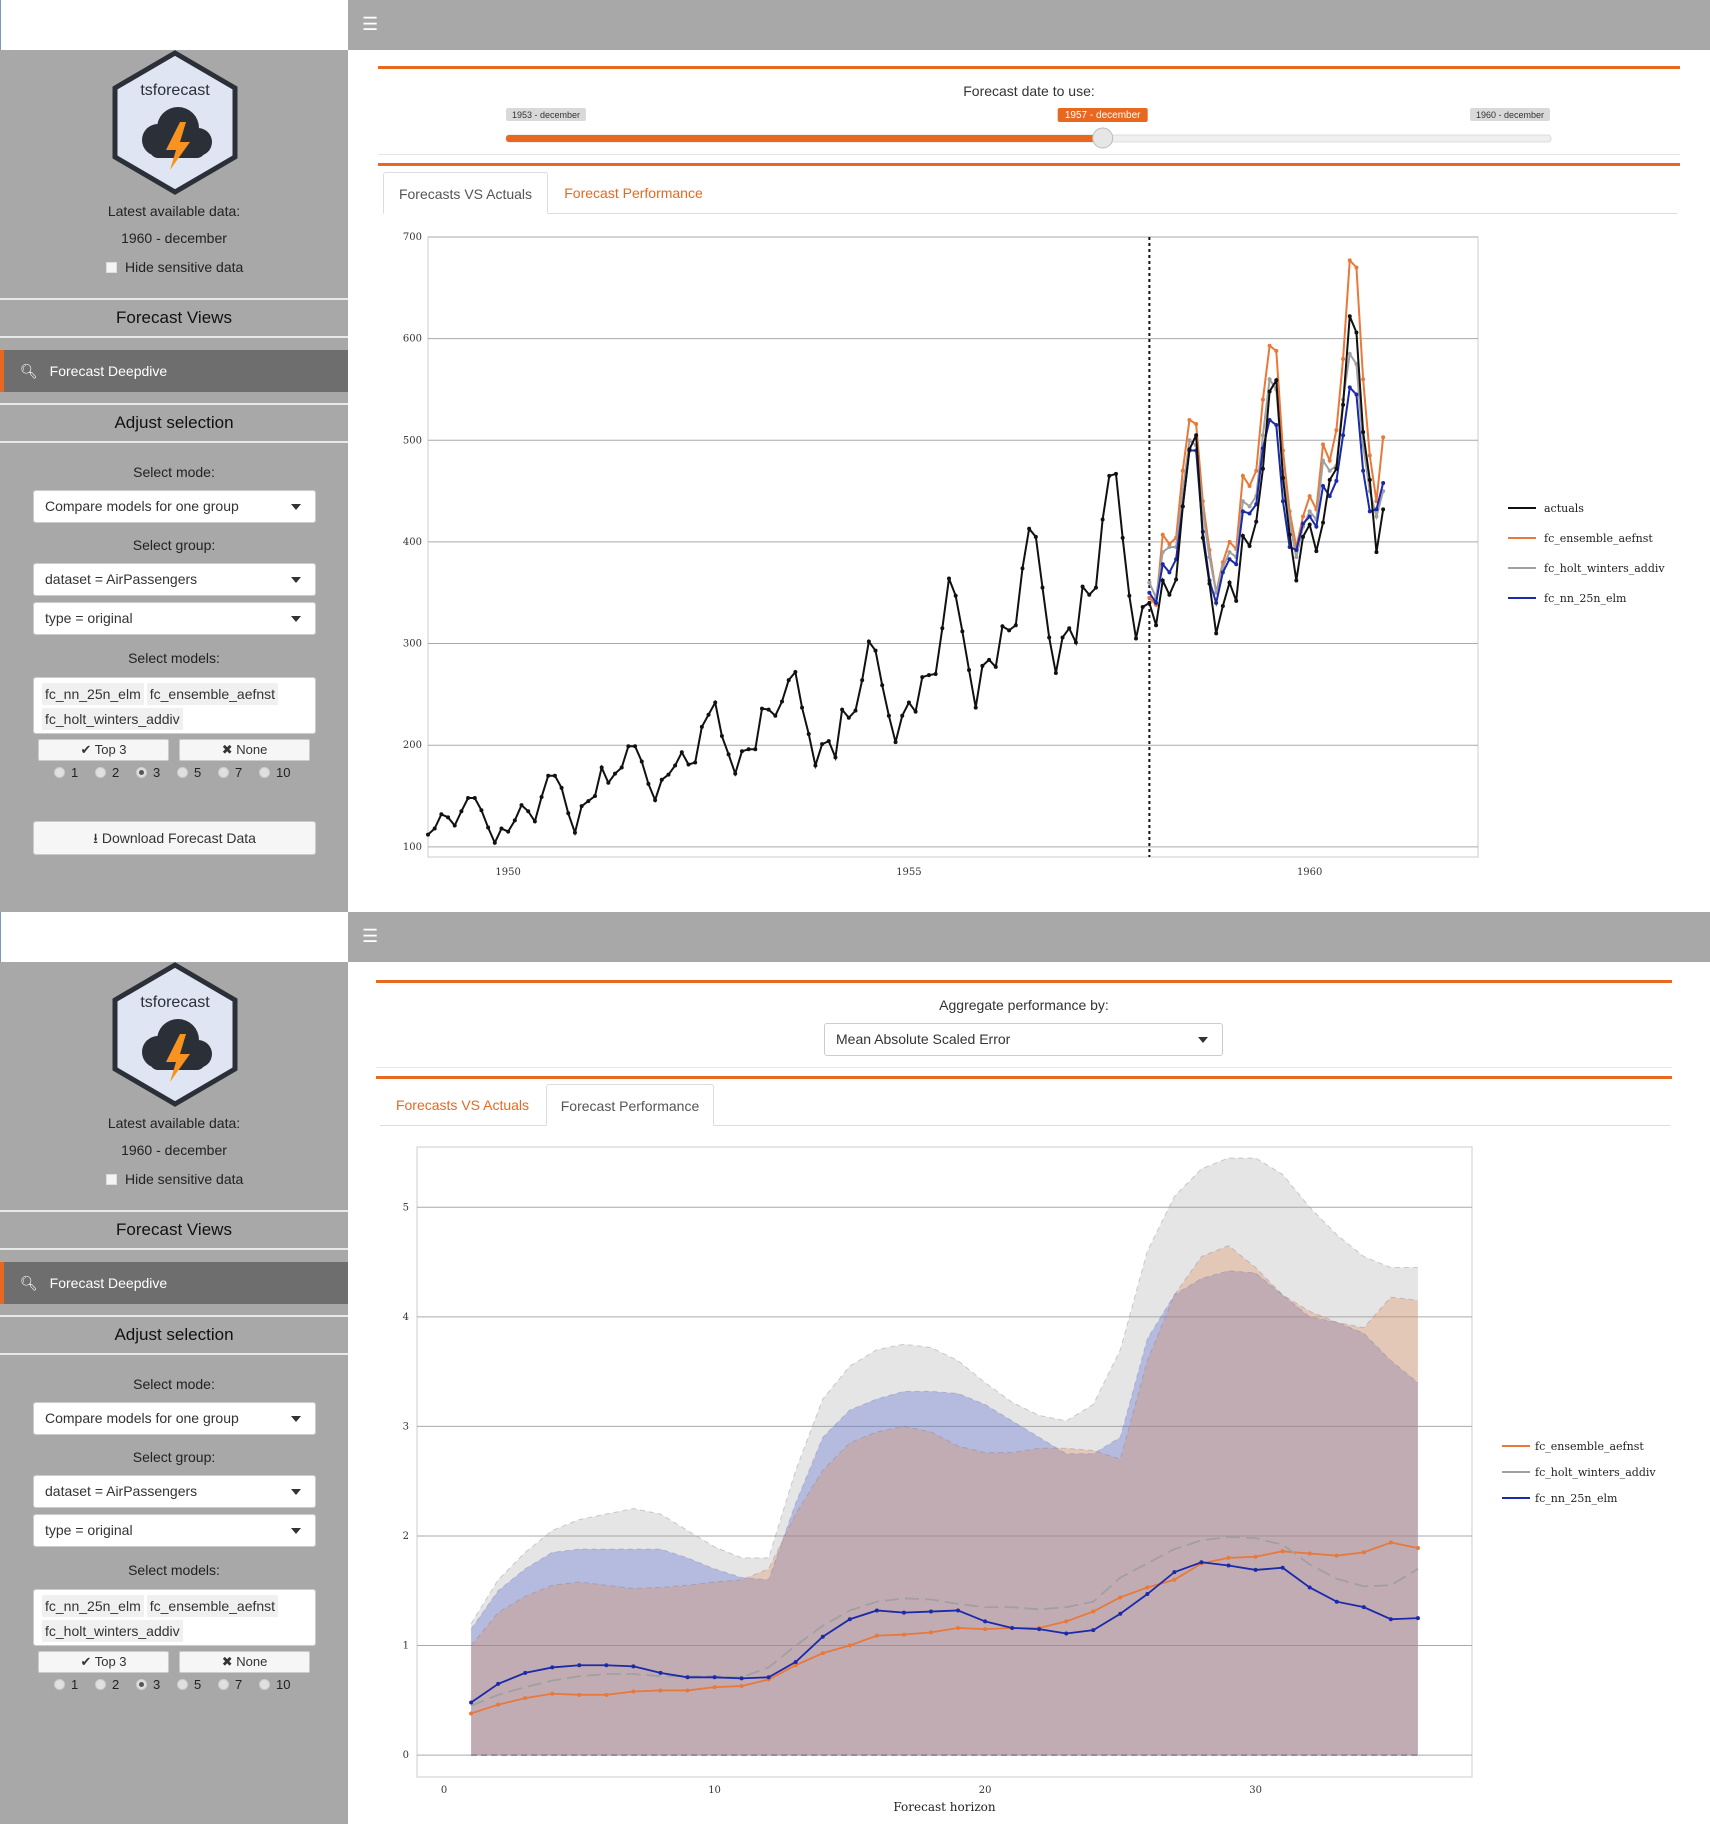 Image resolution: width=1710 pixels, height=1824 pixels. Describe the element at coordinates (1598, 538) in the screenshot. I see `legend-label: fc_ensemble_aefnst` at that location.